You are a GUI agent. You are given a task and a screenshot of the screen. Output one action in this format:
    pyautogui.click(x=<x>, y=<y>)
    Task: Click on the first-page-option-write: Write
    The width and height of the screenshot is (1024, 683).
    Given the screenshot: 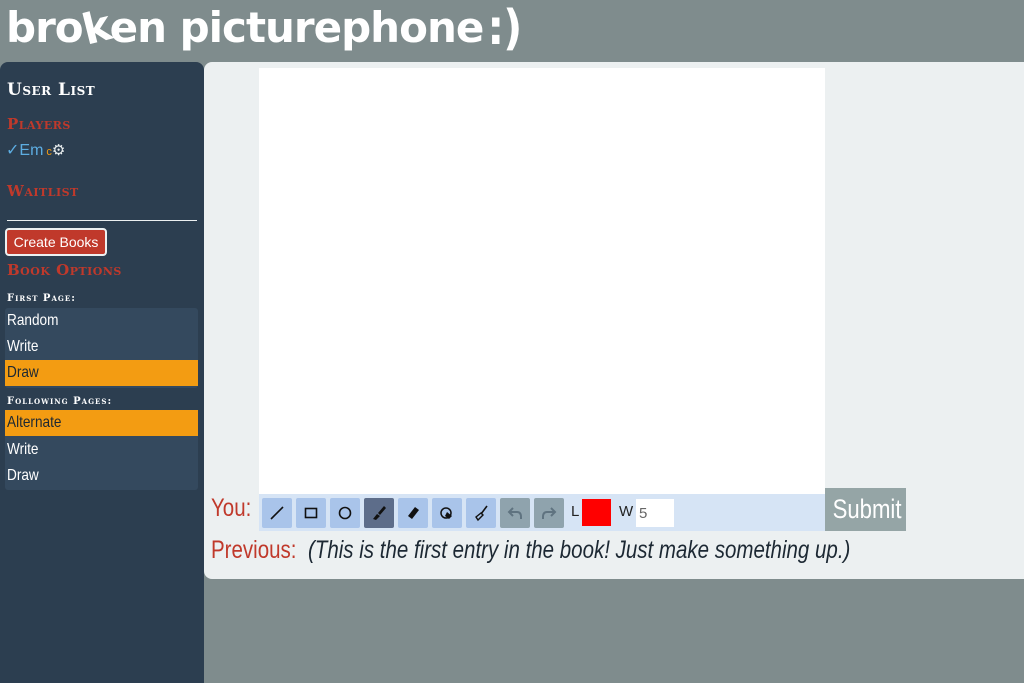 What is the action you would take?
    pyautogui.click(x=101, y=347)
    